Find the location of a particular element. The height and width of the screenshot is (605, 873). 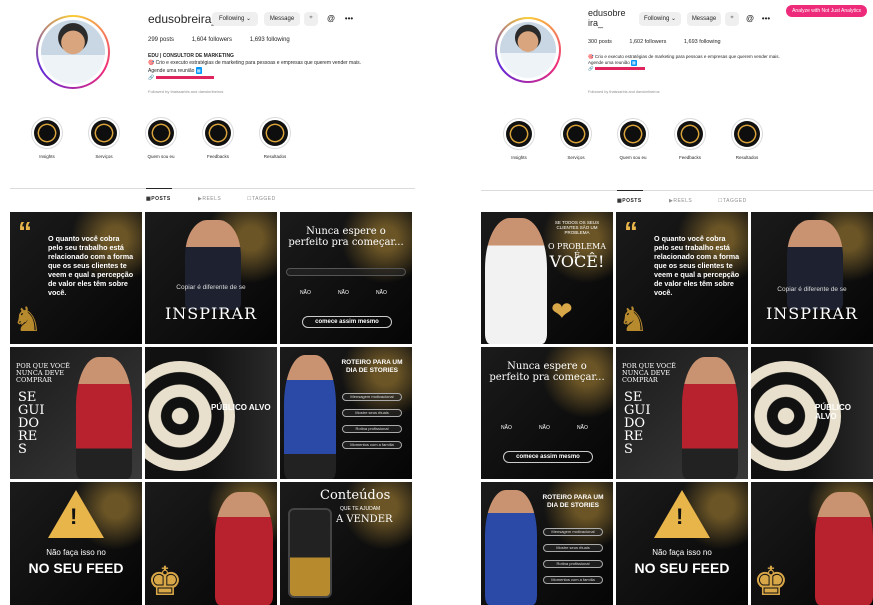

tabs-divider is located at coordinates (212, 188).